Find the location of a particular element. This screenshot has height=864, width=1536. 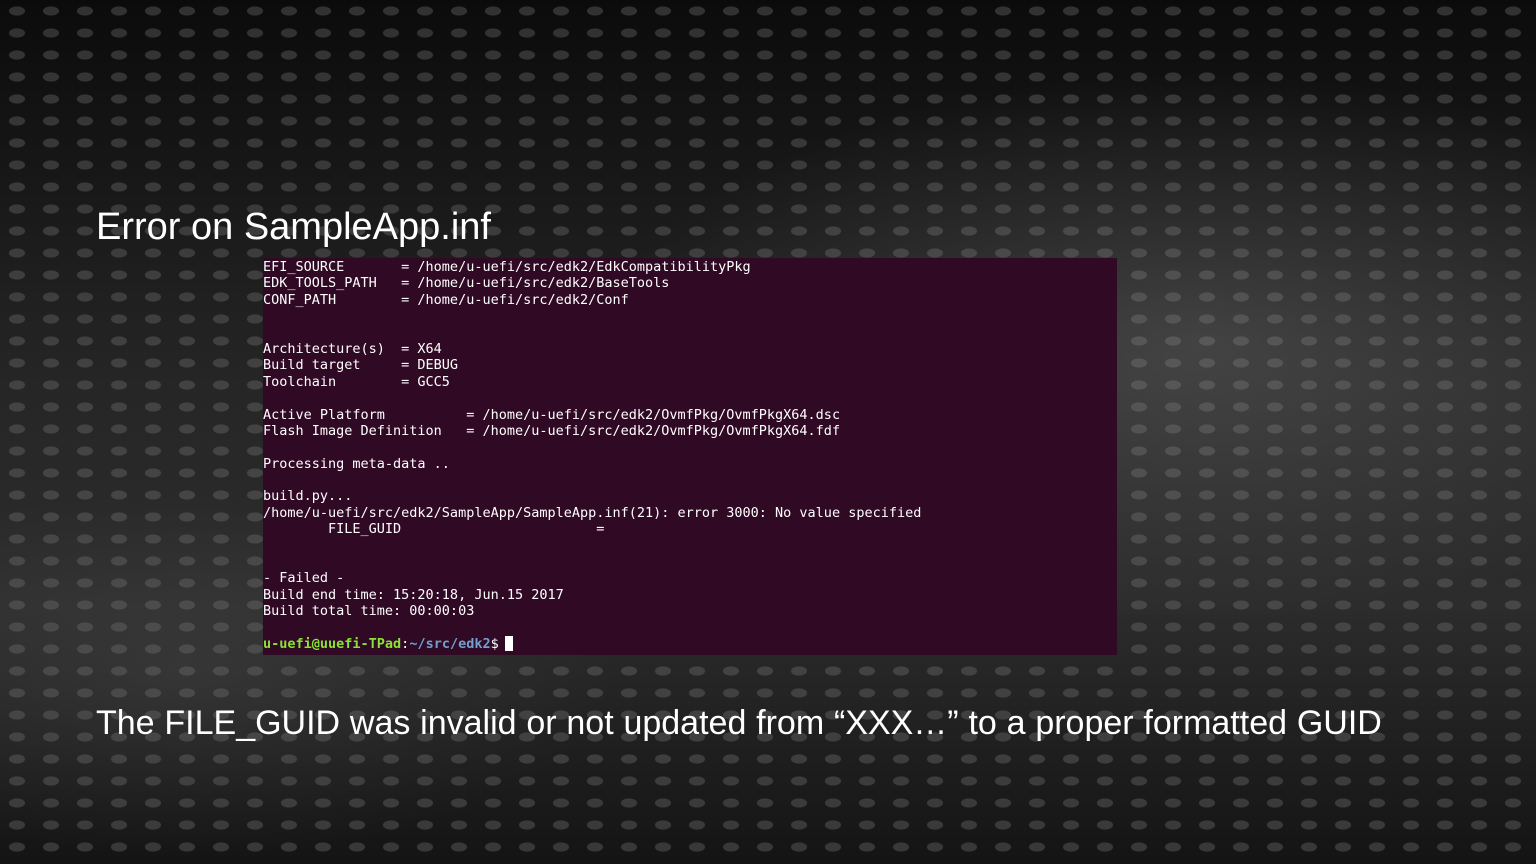

terminal-line: Build end time: 15:20:18, Jun.15 2017 is located at coordinates (413, 594).